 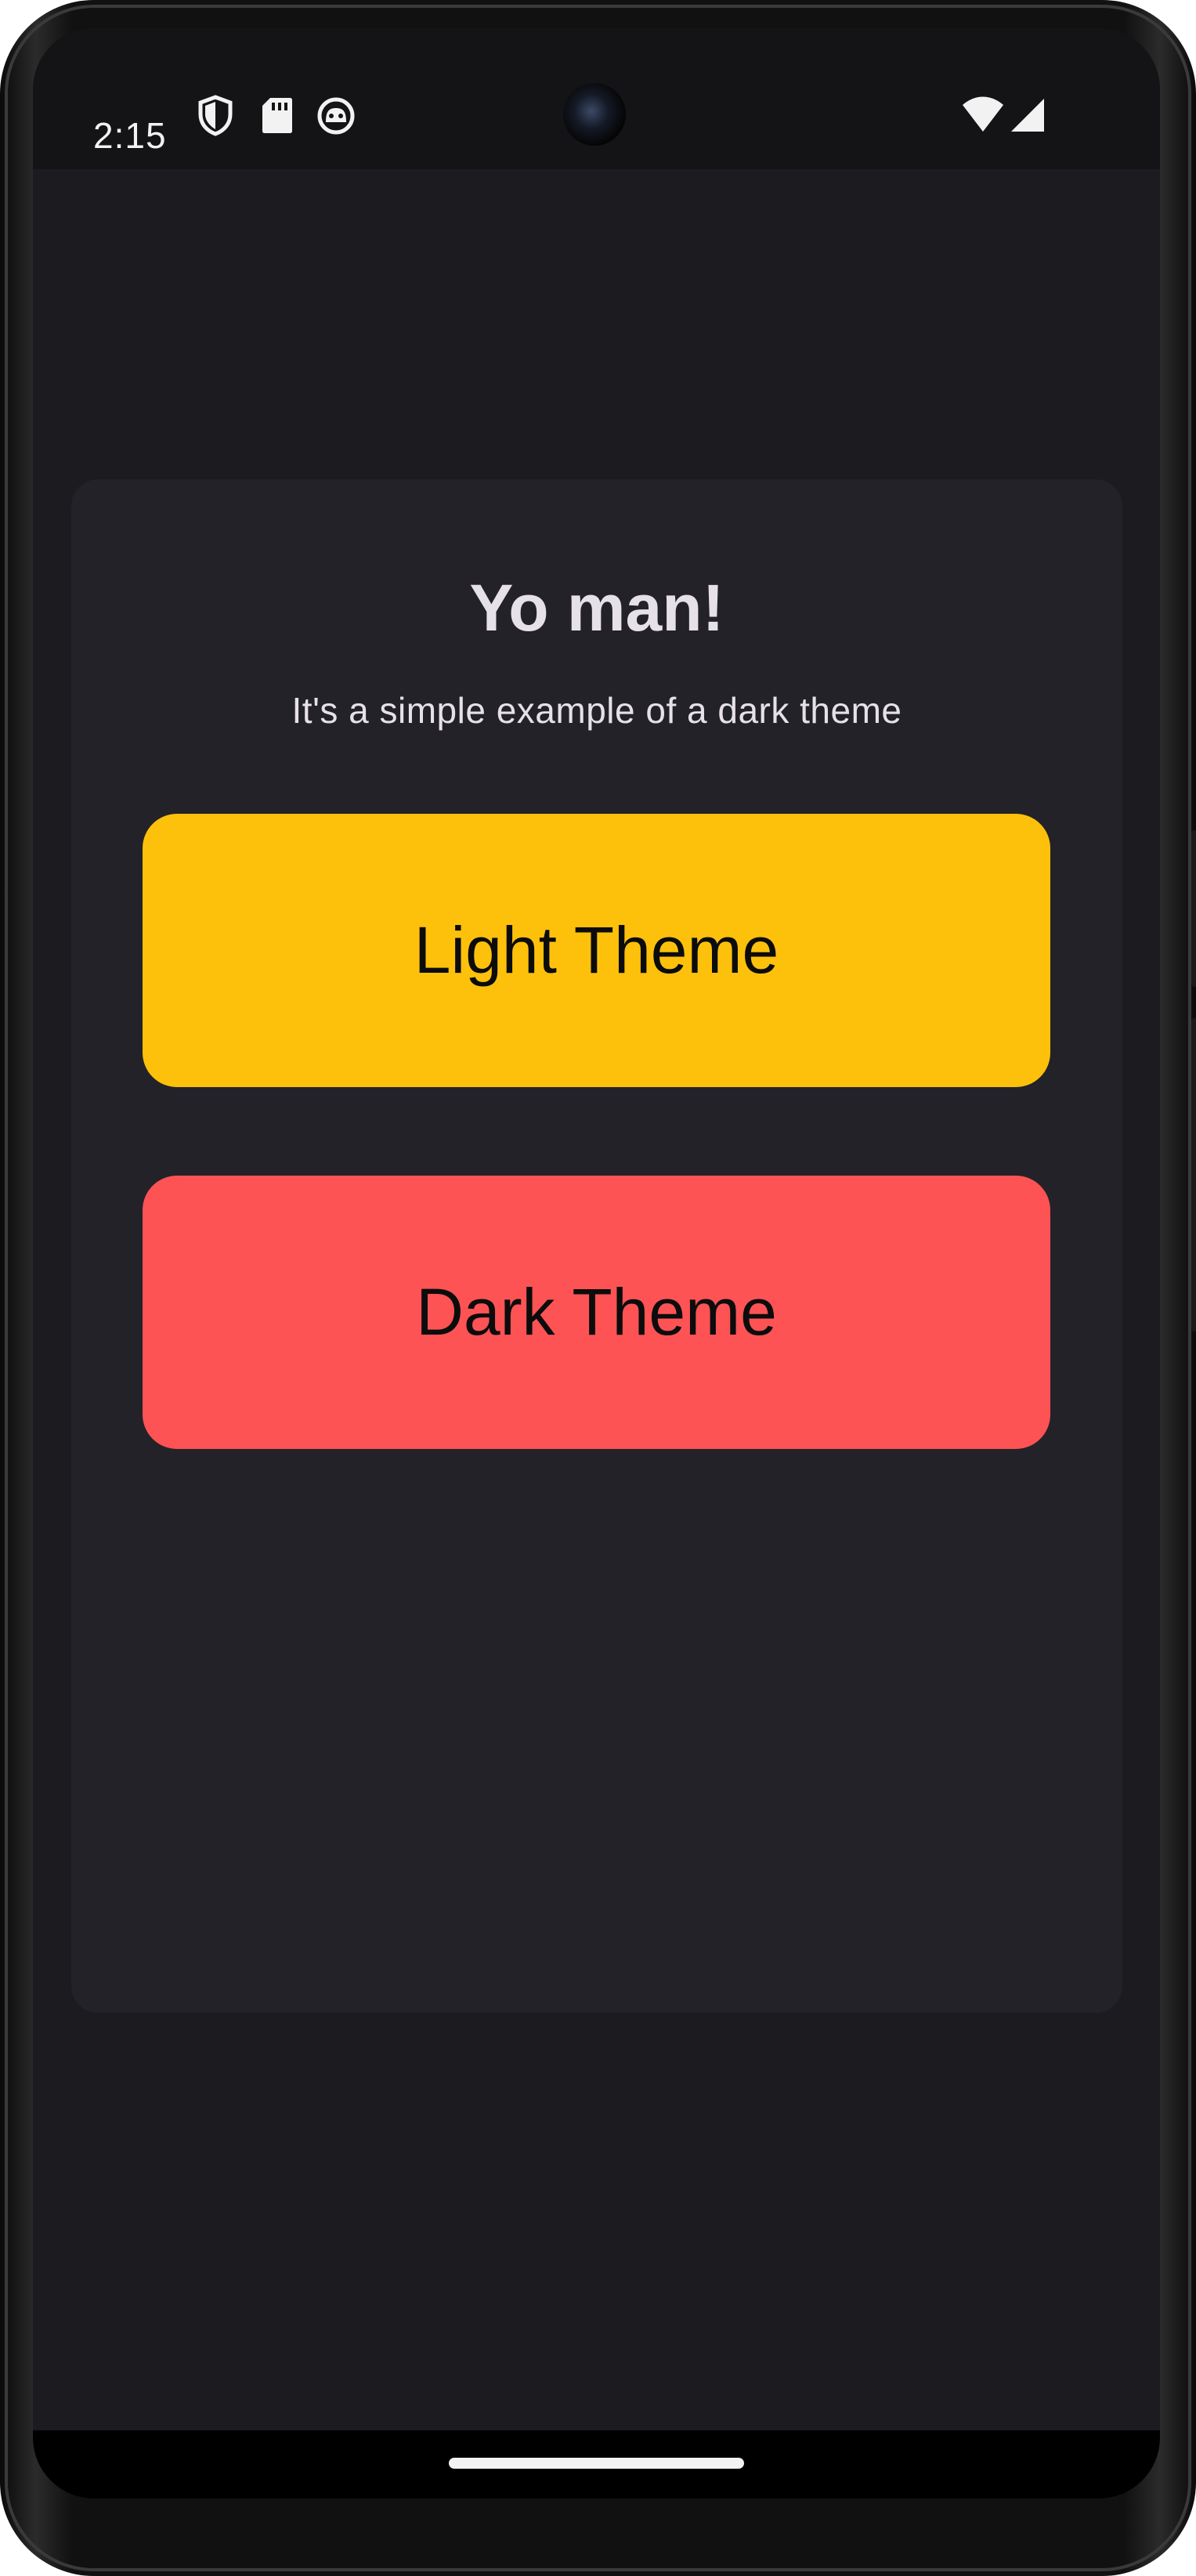 What do you see at coordinates (594, 114) in the screenshot?
I see `front-camera` at bounding box center [594, 114].